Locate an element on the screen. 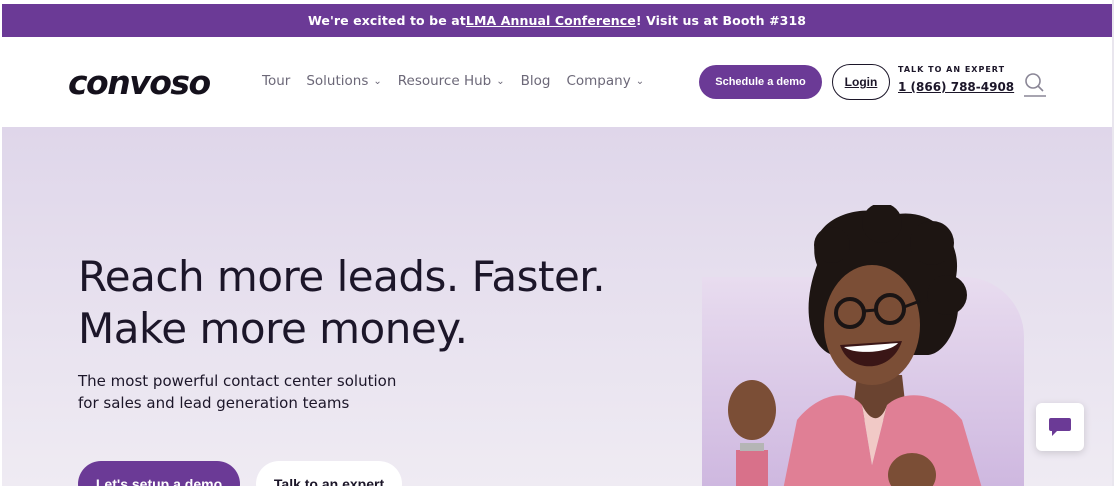 This screenshot has height=486, width=1114. nav-tour: Tour is located at coordinates (276, 81).